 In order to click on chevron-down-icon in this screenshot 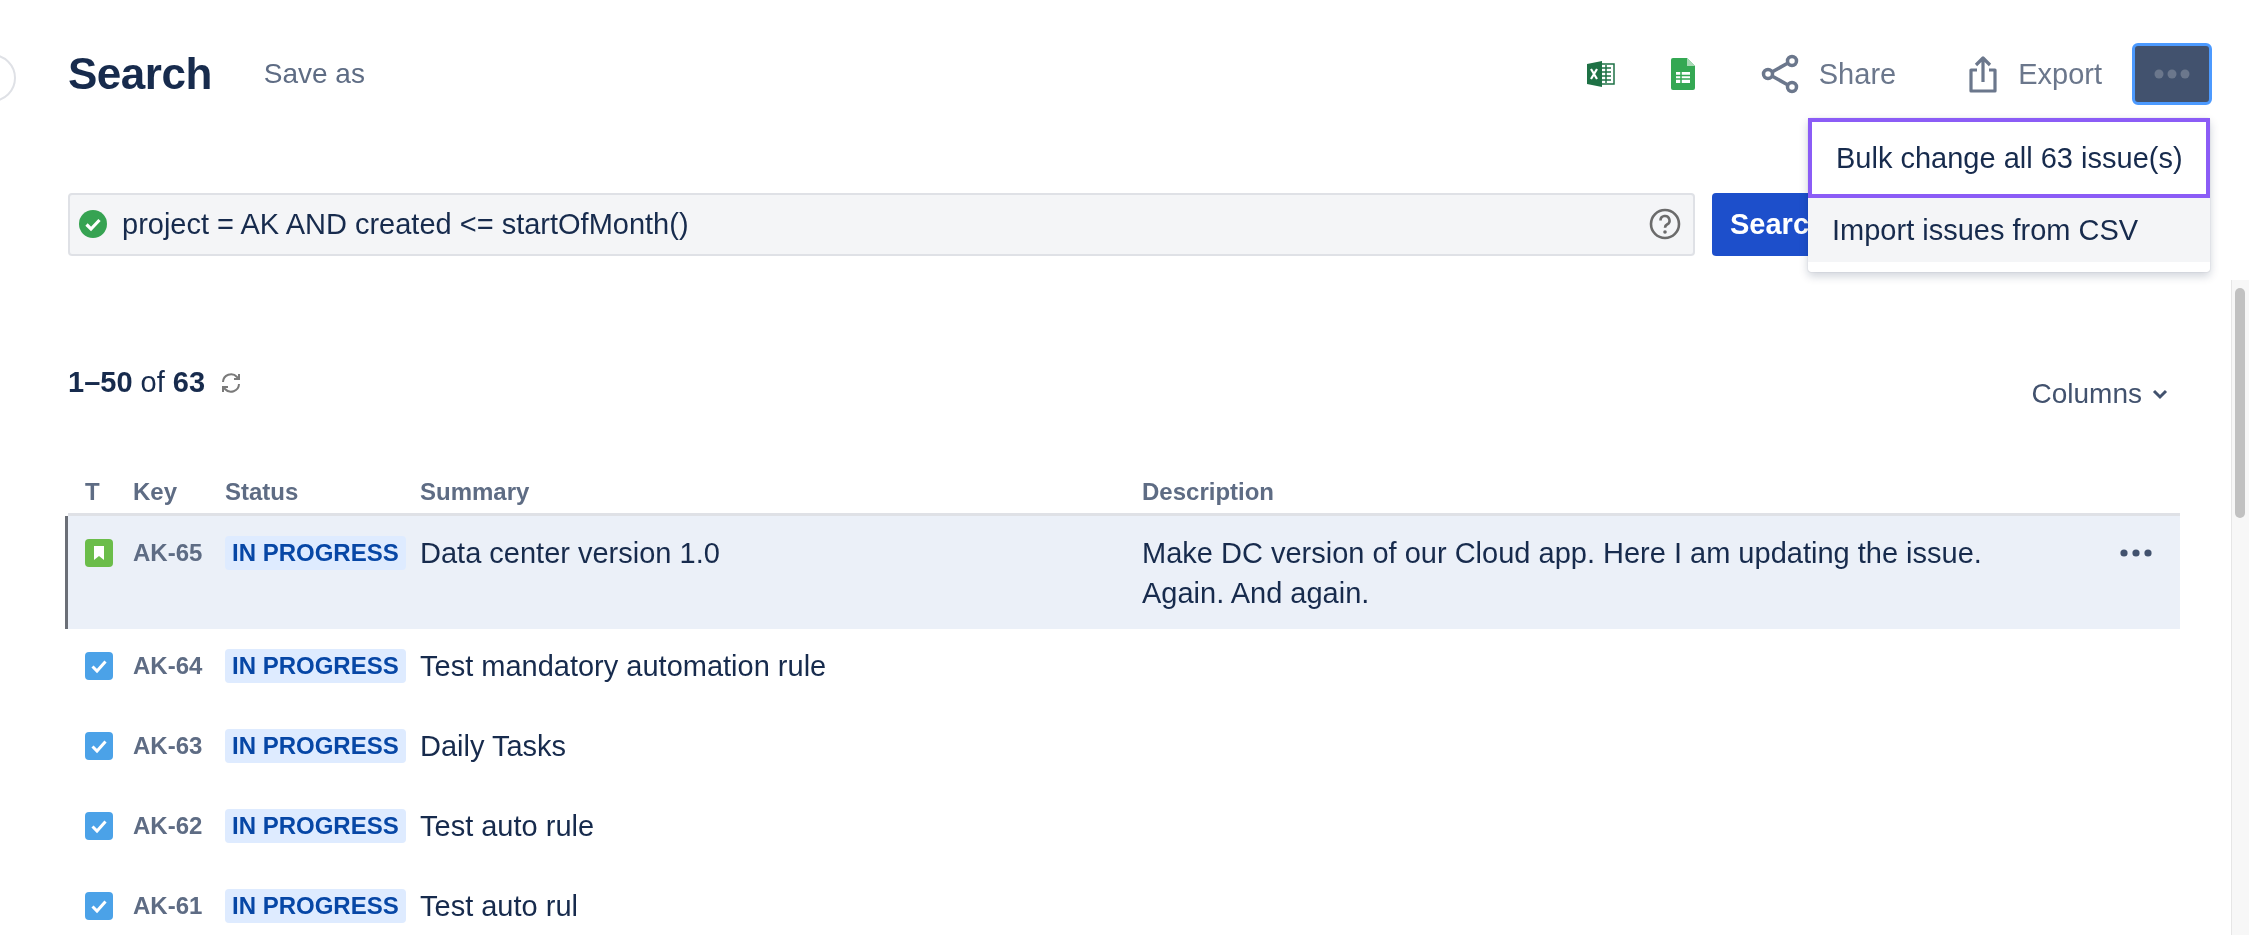, I will do `click(2160, 394)`.